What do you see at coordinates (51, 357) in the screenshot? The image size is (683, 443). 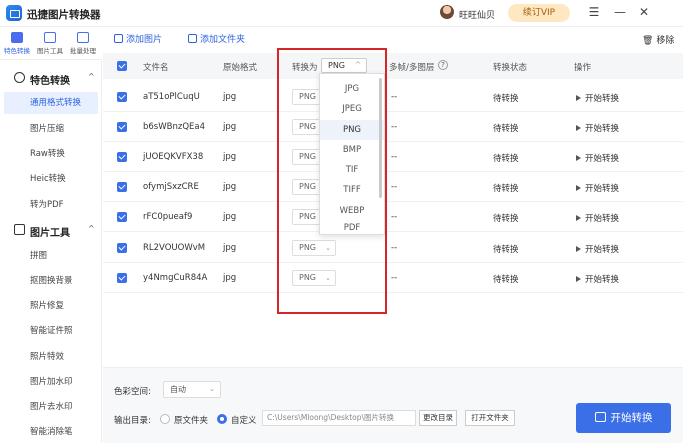 I see `sidebar-item-effects: 照片特效` at bounding box center [51, 357].